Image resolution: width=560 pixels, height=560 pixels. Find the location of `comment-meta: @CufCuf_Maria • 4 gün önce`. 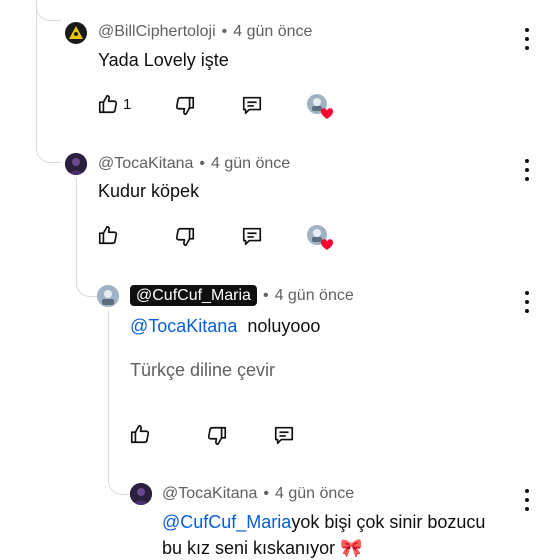

comment-meta: @CufCuf_Maria • 4 gün önce is located at coordinates (242, 295).